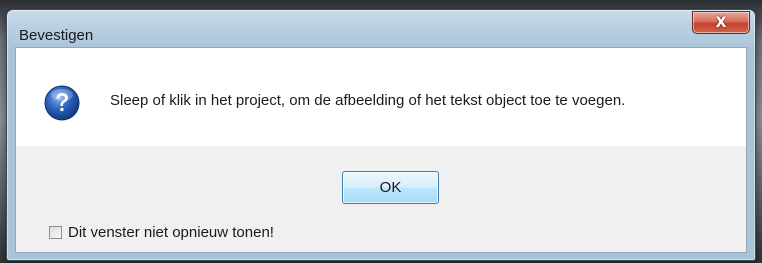 The height and width of the screenshot is (263, 762). I want to click on dont-show-again-row: Dit venster niet opnieuw tonen!, so click(161, 232).